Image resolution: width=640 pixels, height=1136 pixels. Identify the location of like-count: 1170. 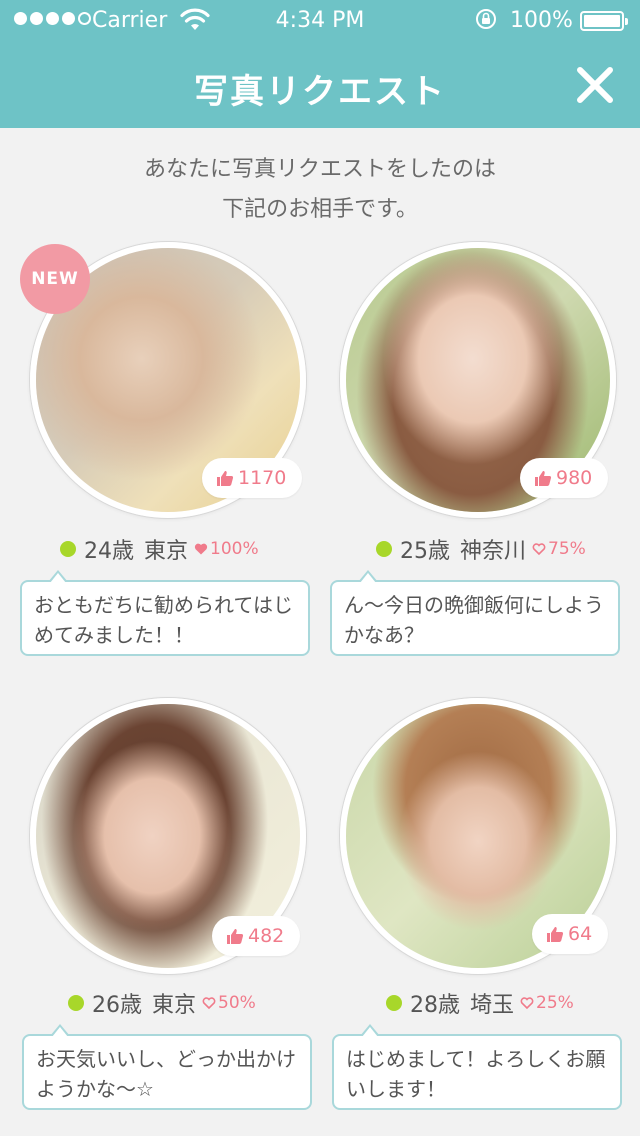
(252, 478).